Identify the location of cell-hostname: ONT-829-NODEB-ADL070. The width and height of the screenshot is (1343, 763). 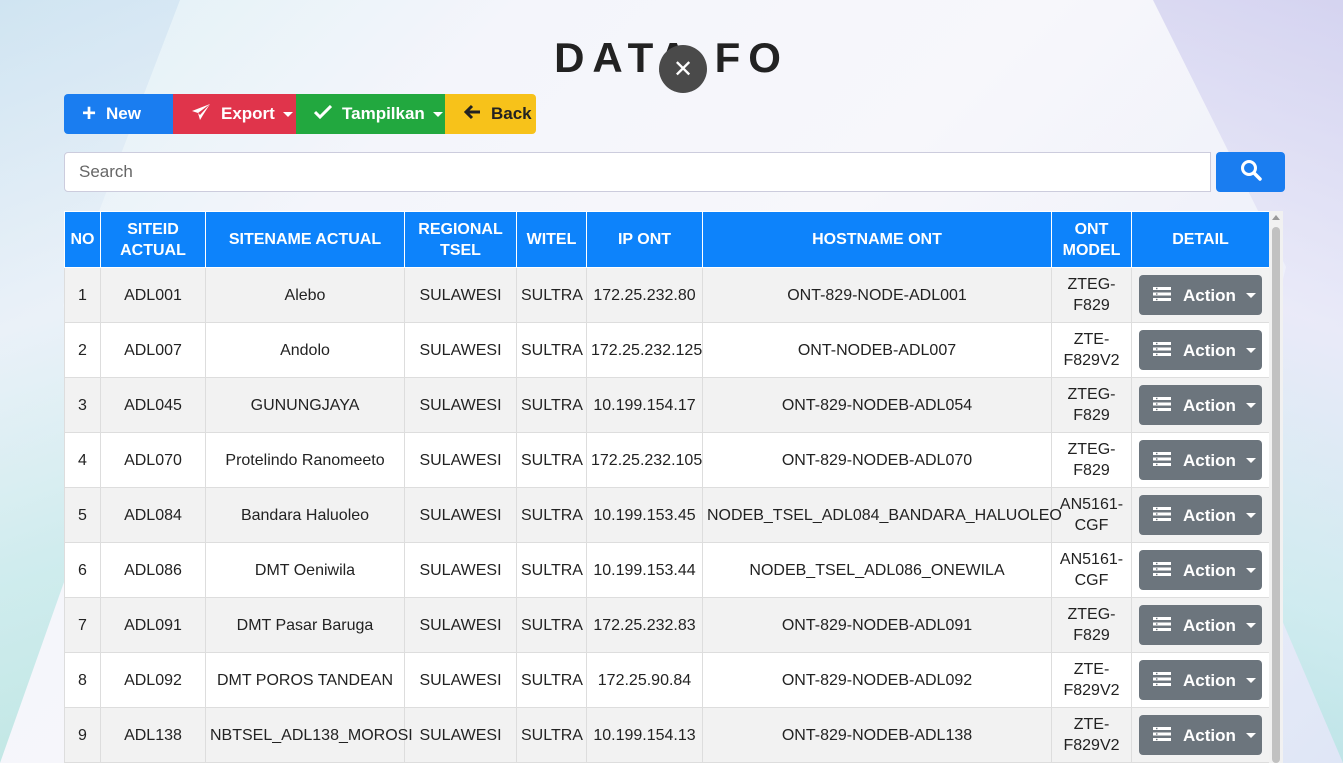
(877, 460).